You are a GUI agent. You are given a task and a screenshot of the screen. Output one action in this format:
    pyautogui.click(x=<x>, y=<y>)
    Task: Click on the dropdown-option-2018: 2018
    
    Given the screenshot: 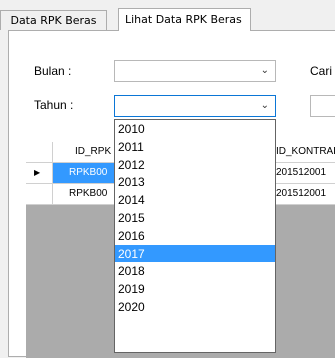 What is the action you would take?
    pyautogui.click(x=195, y=271)
    